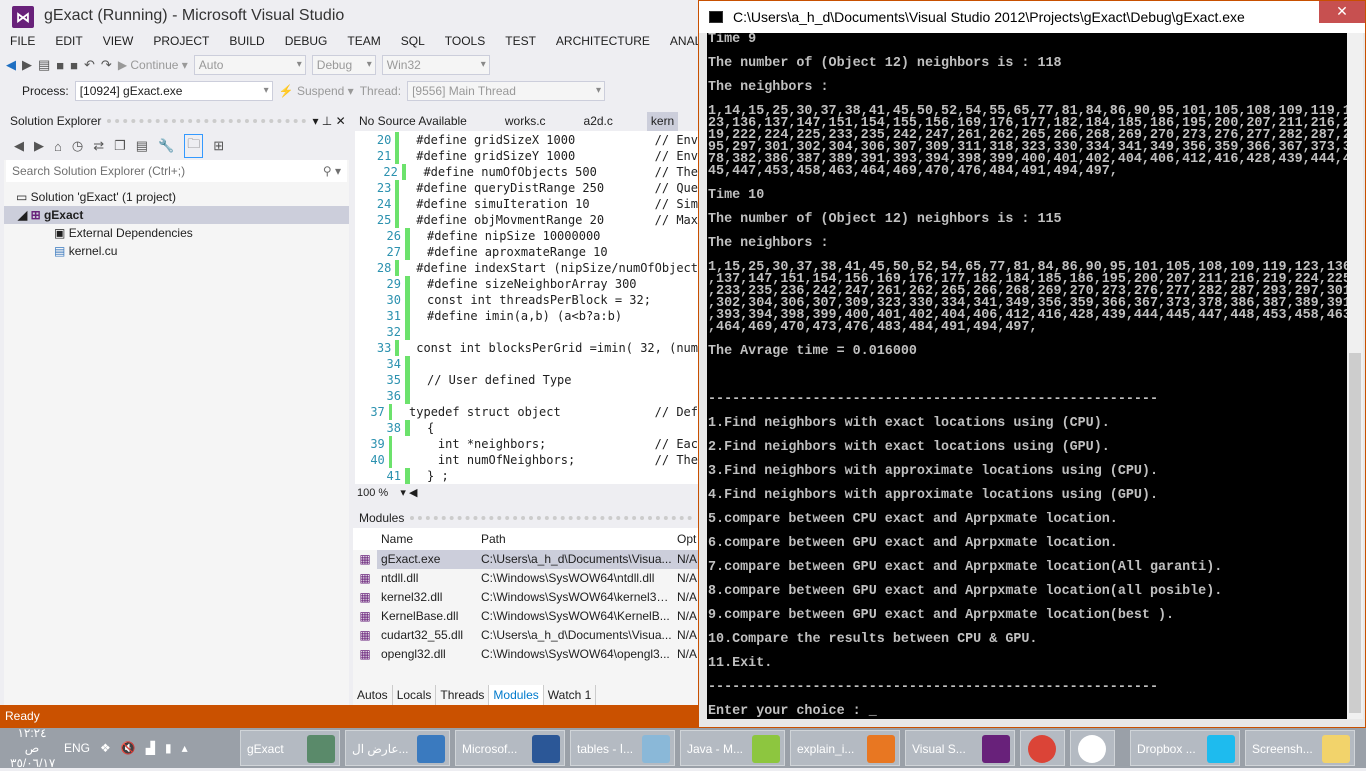 The height and width of the screenshot is (771, 1366). I want to click on editor-tab: No Source Available, so click(413, 121).